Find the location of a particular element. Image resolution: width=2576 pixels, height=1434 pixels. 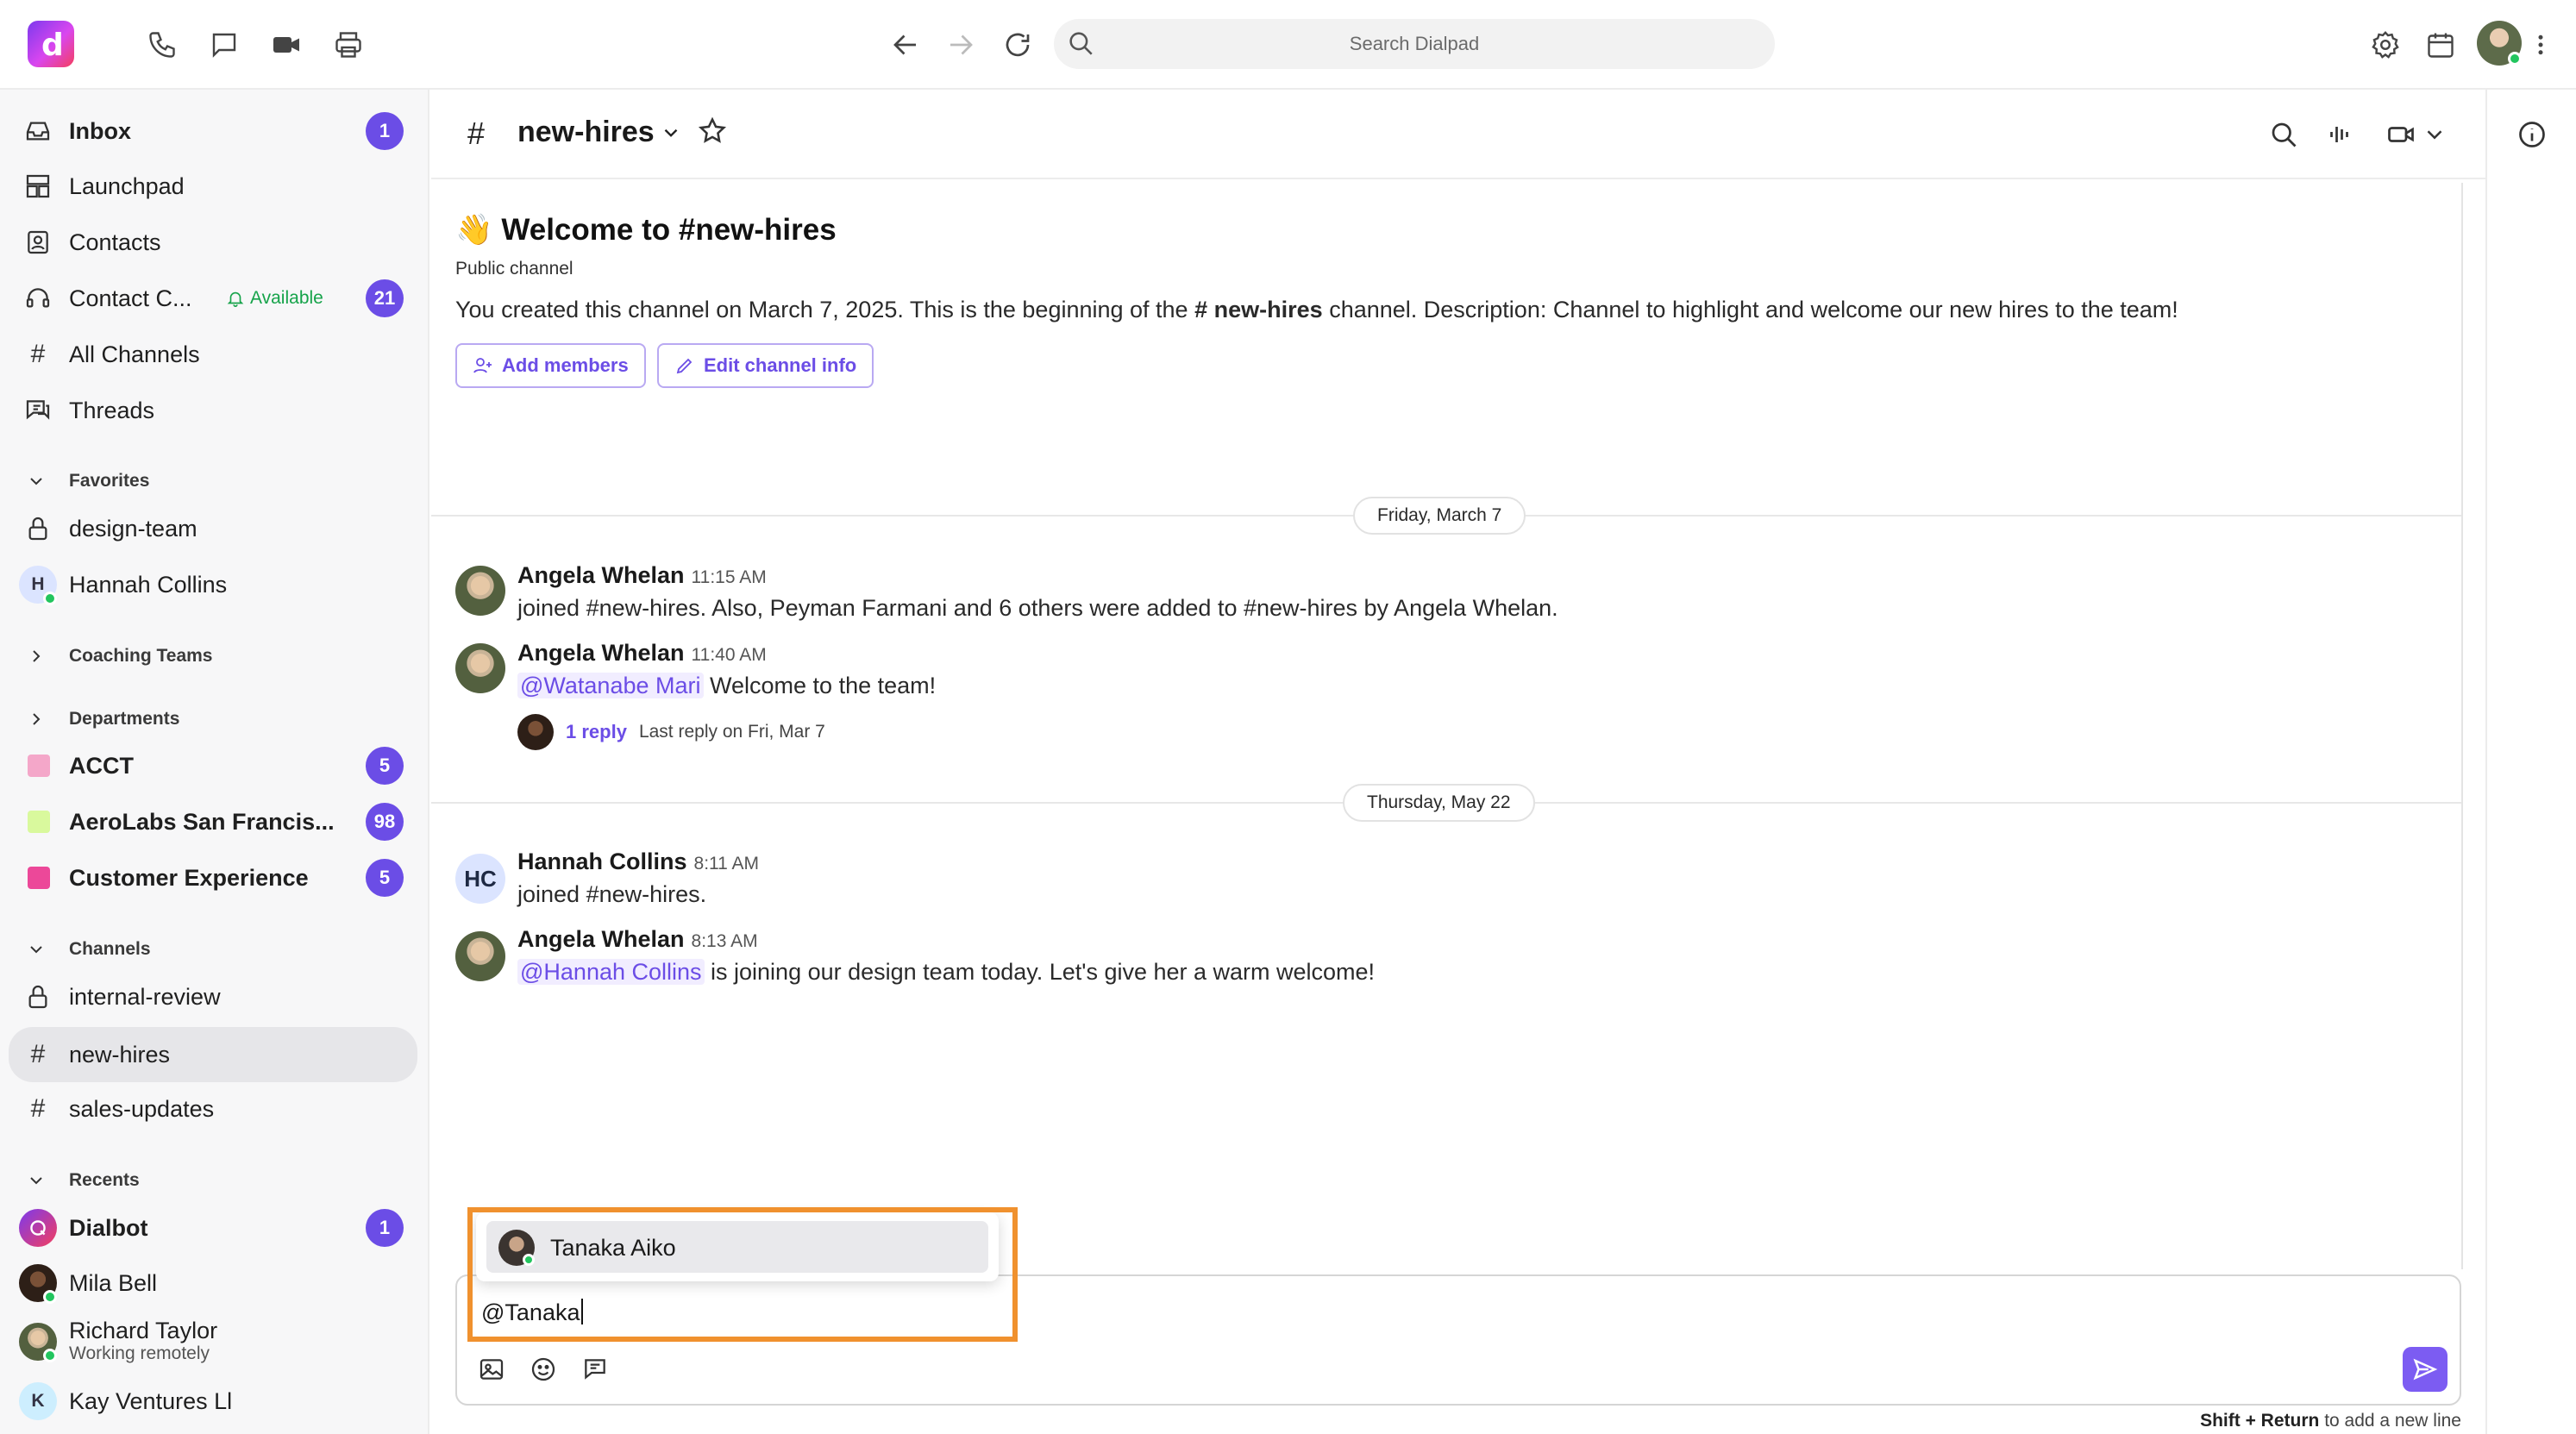

message-author: Hannah Collins 8:11 AM is located at coordinates (638, 862).